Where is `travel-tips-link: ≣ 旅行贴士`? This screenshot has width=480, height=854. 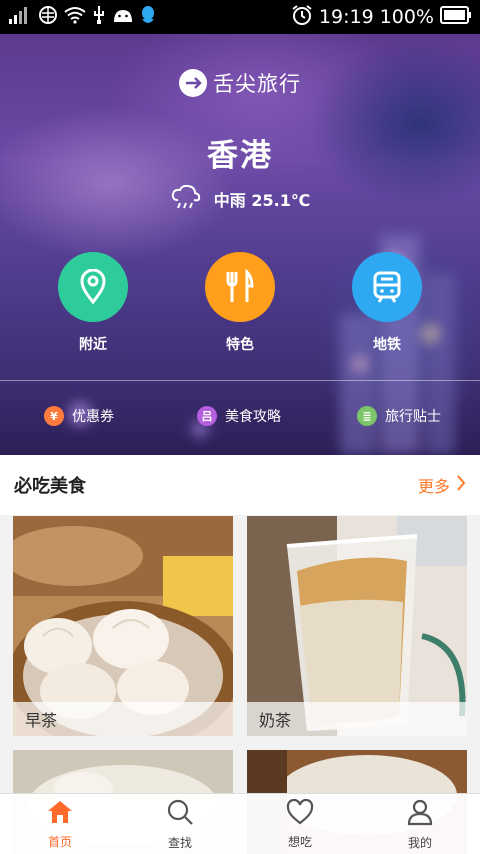 travel-tips-link: ≣ 旅行贴士 is located at coordinates (399, 416).